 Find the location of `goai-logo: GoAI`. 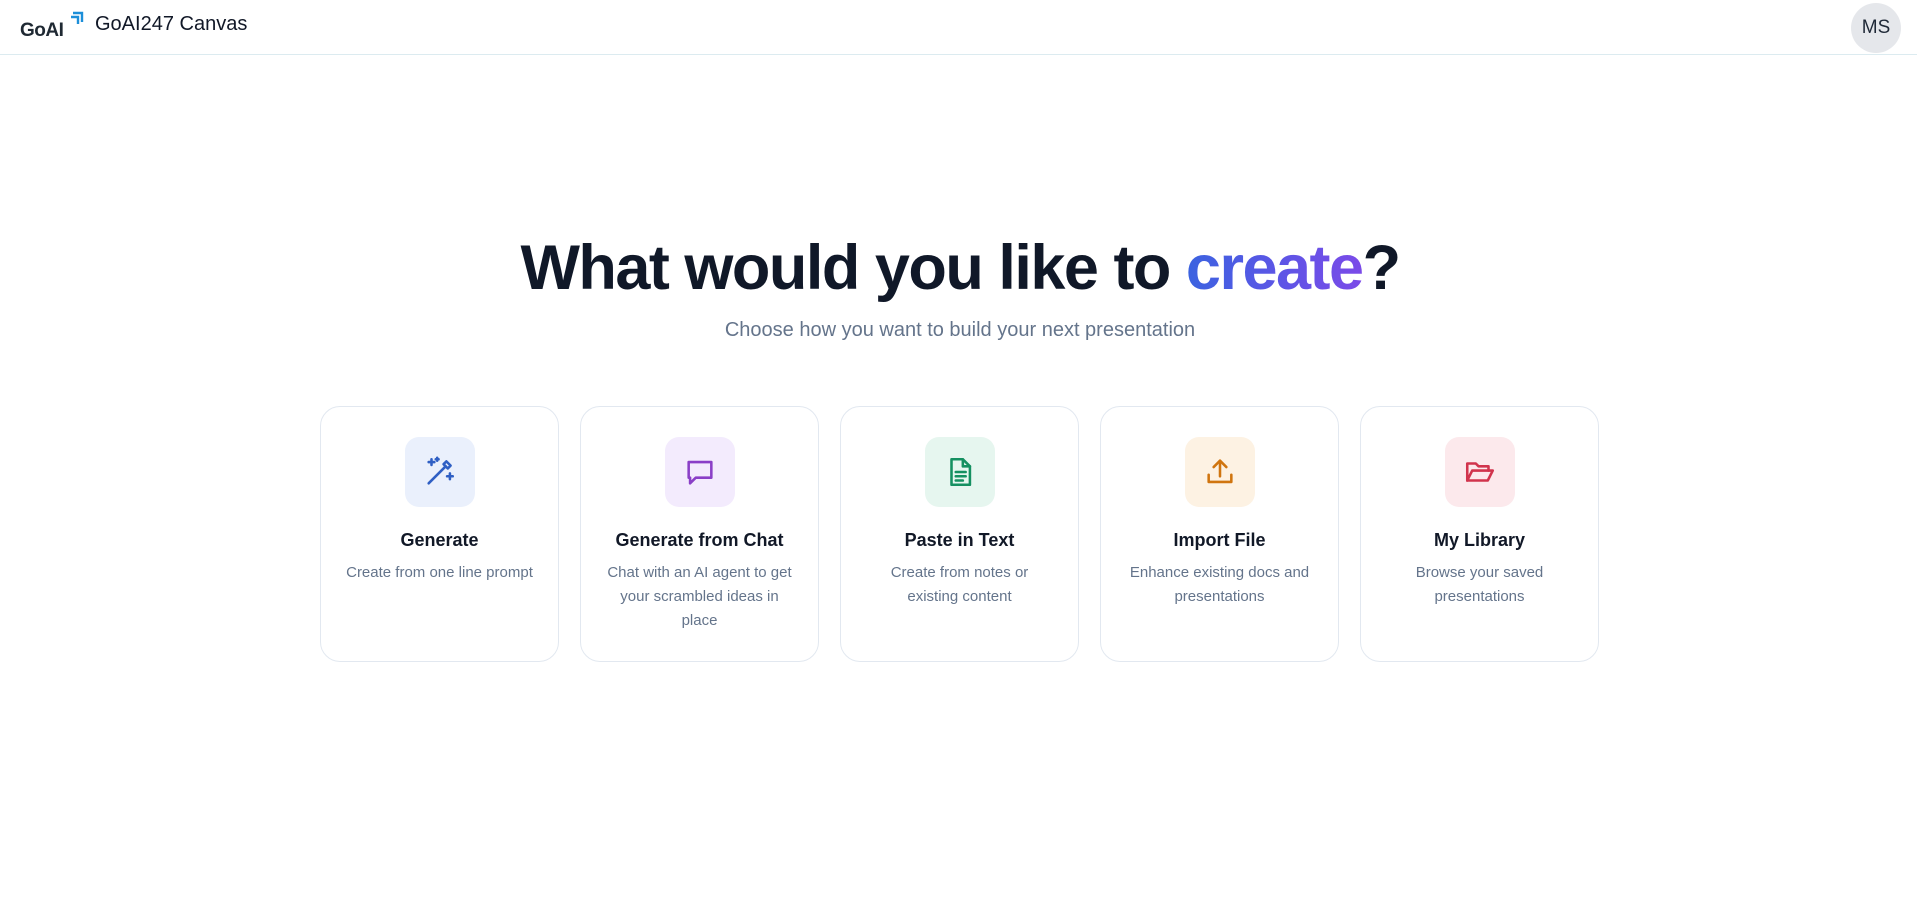

goai-logo: GoAI is located at coordinates (51, 27).